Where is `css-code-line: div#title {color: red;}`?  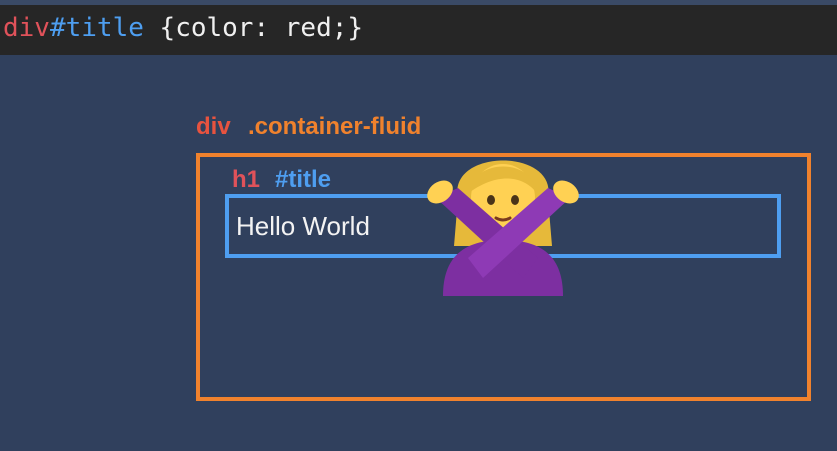
css-code-line: div#title {color: red;} is located at coordinates (418, 30).